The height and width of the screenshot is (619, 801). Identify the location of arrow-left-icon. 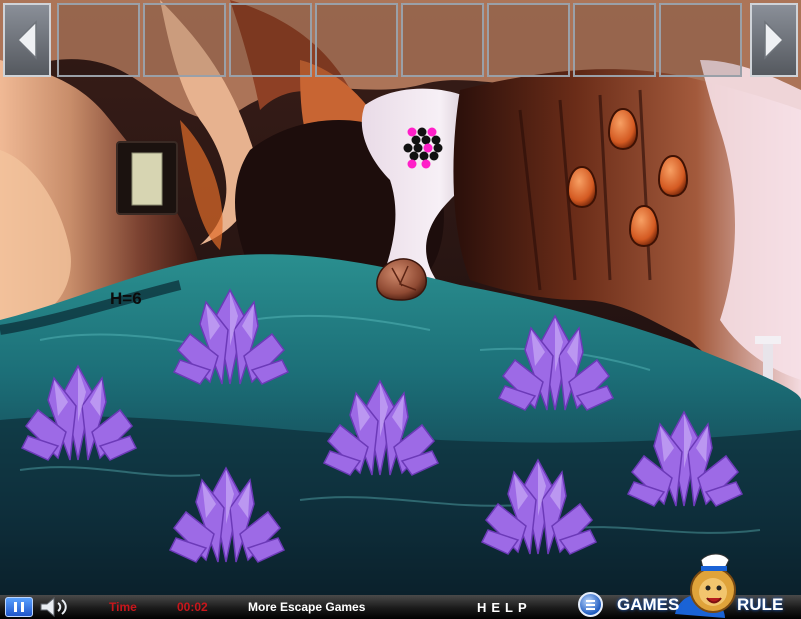
(26, 40).